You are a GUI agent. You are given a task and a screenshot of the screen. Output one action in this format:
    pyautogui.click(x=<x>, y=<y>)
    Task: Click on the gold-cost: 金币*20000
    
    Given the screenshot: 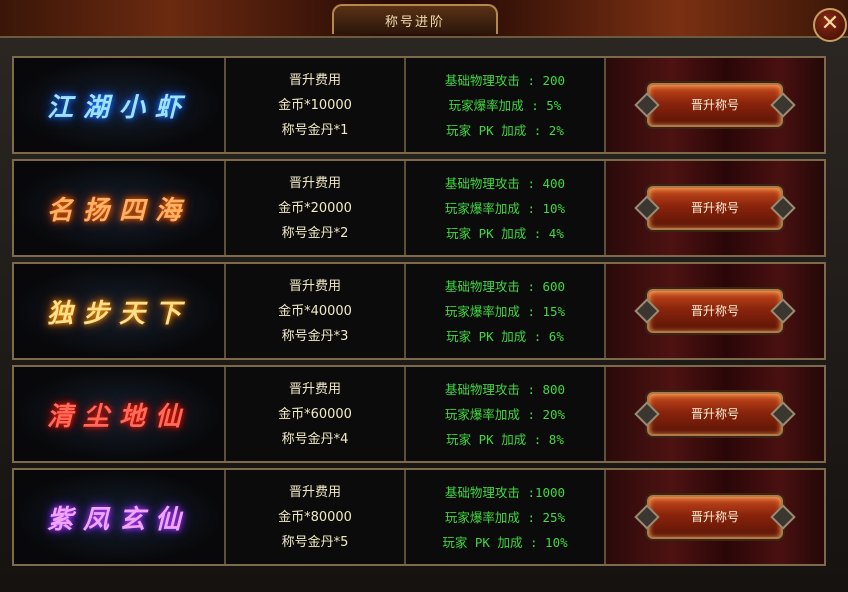 What is the action you would take?
    pyautogui.click(x=315, y=208)
    